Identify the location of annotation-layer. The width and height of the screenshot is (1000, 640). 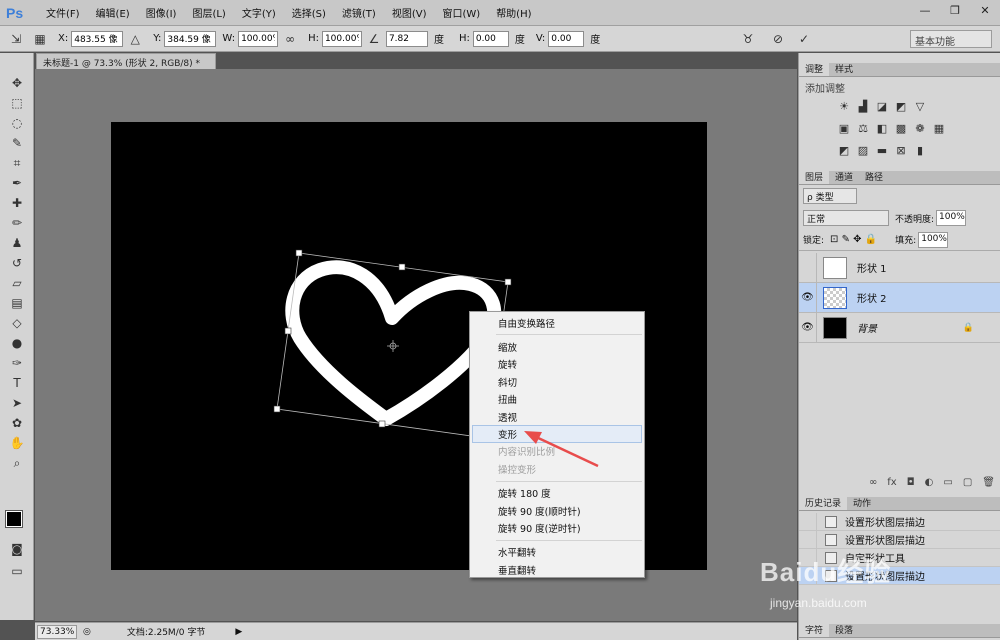
(561, 449).